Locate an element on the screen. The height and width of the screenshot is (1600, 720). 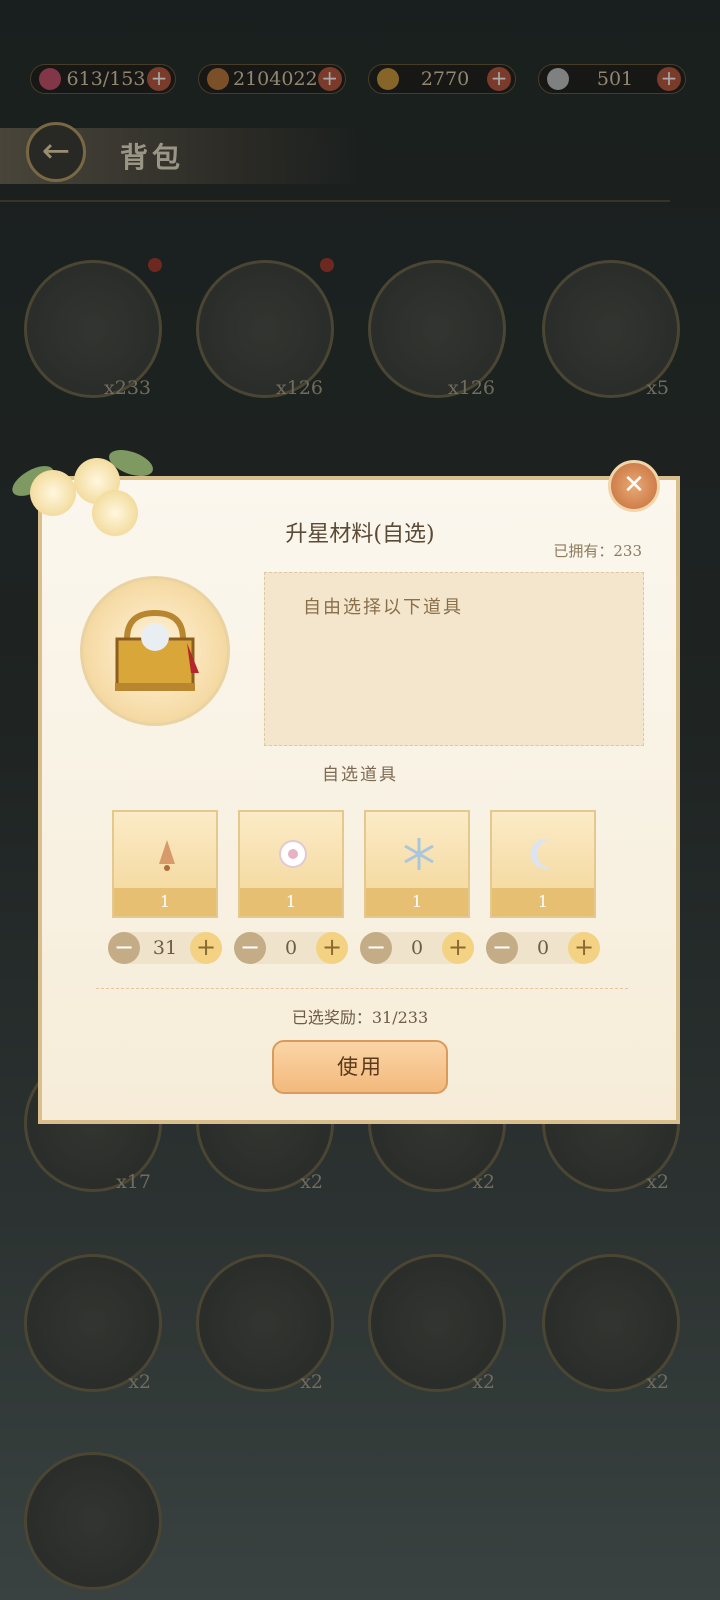
divider is located at coordinates (362, 989).